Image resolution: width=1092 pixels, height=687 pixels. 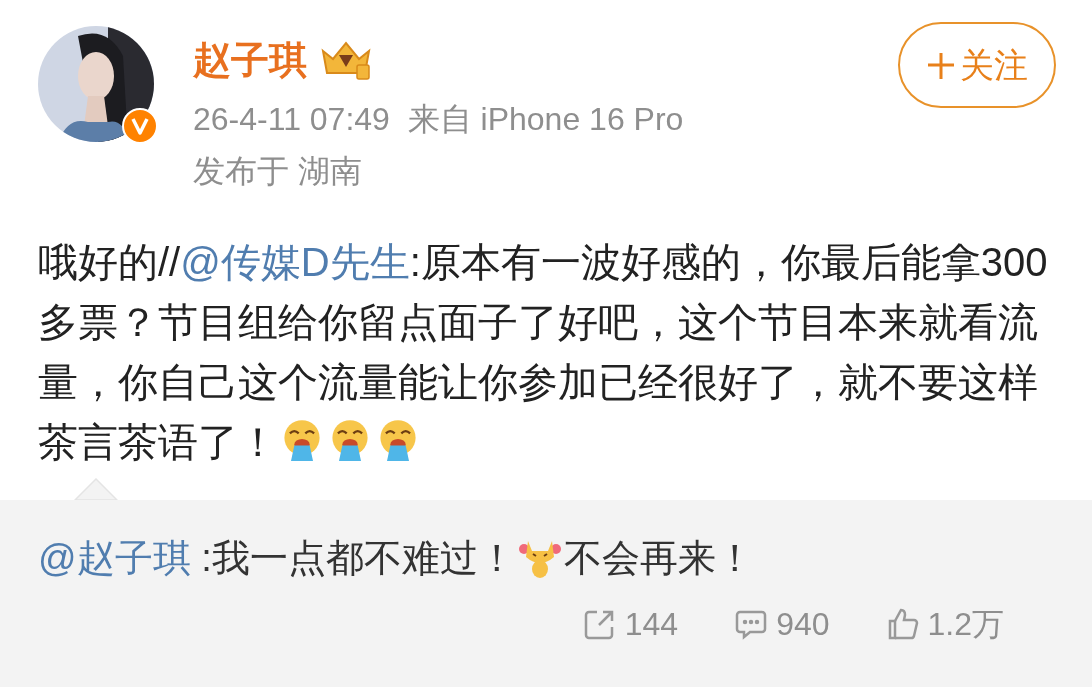 I want to click on post-time-source: 26-4-11 07:49 来自 iPhone 16 Pro, so click(x=439, y=119).